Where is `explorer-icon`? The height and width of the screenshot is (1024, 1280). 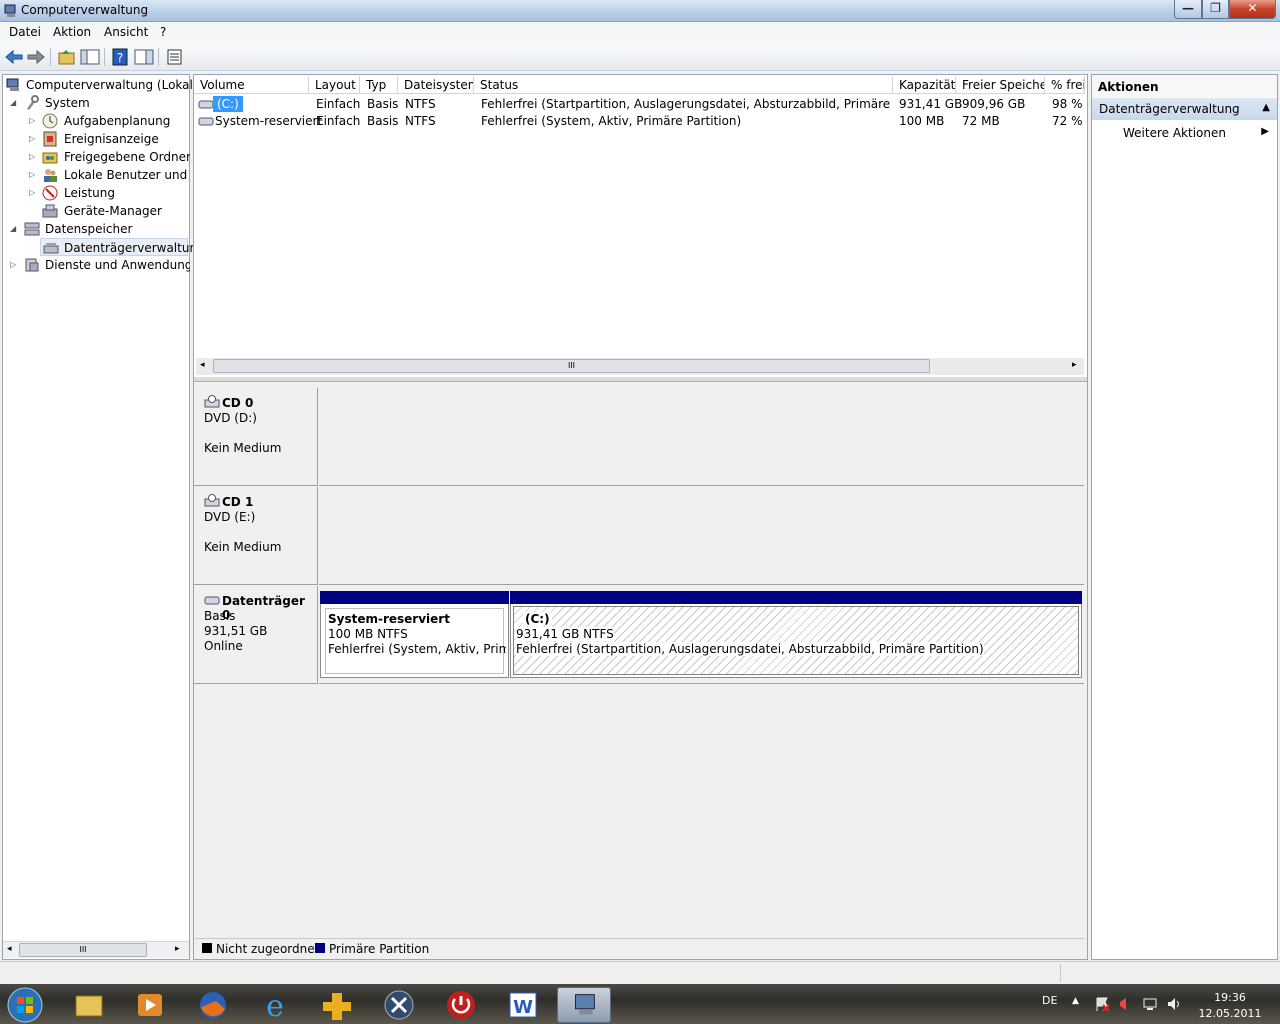
explorer-icon is located at coordinates (89, 1005).